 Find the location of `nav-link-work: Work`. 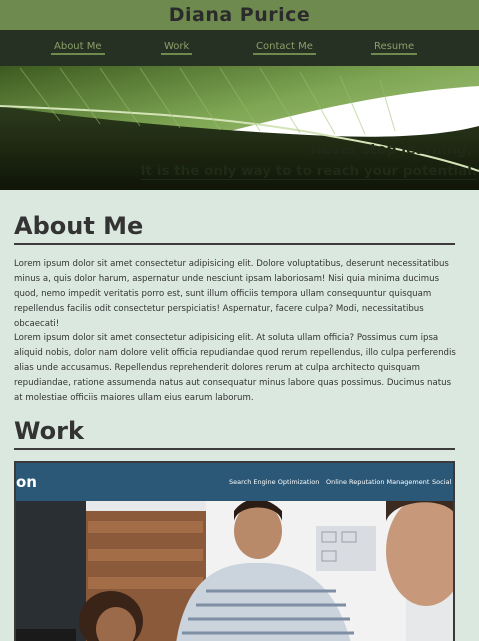

nav-link-work: Work is located at coordinates (177, 48).